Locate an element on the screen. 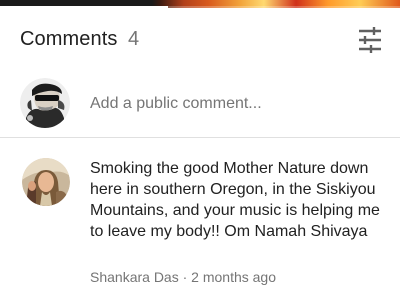 Image resolution: width=400 pixels, height=300 pixels. comment-author: Shankara Das is located at coordinates (134, 277).